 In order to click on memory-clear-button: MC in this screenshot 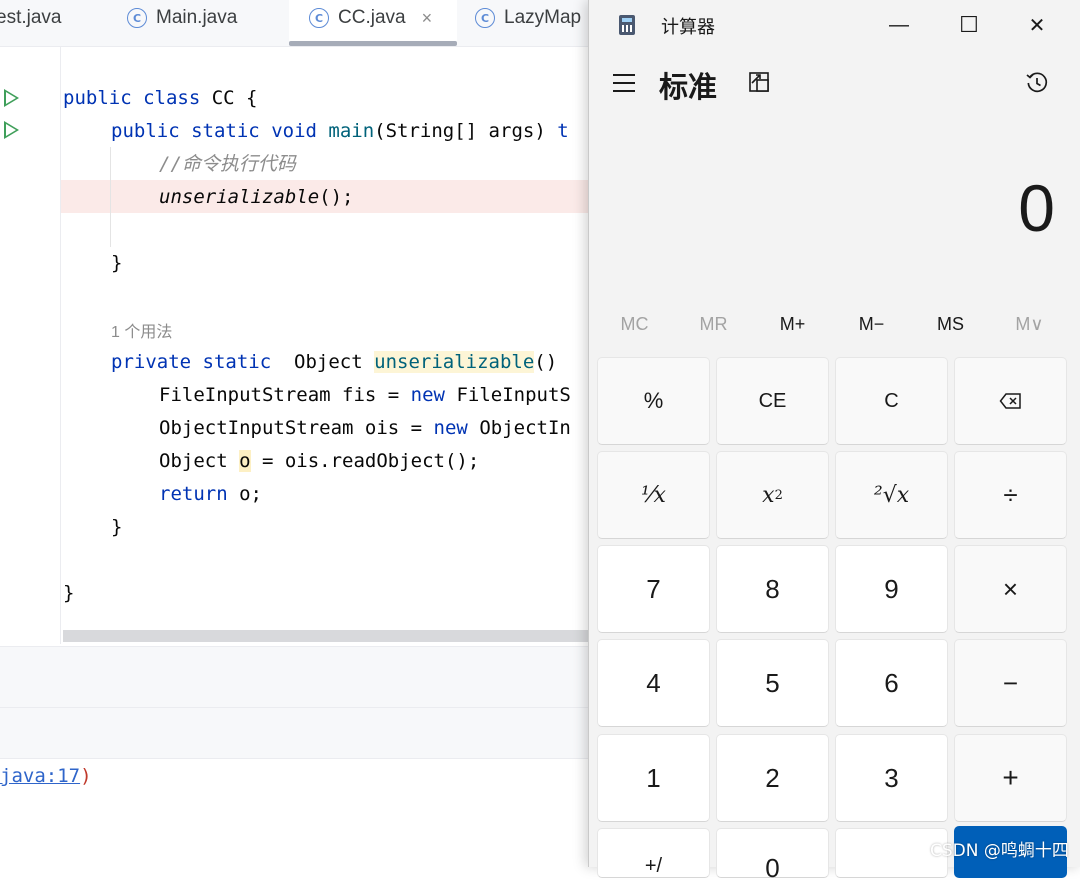, I will do `click(634, 324)`.